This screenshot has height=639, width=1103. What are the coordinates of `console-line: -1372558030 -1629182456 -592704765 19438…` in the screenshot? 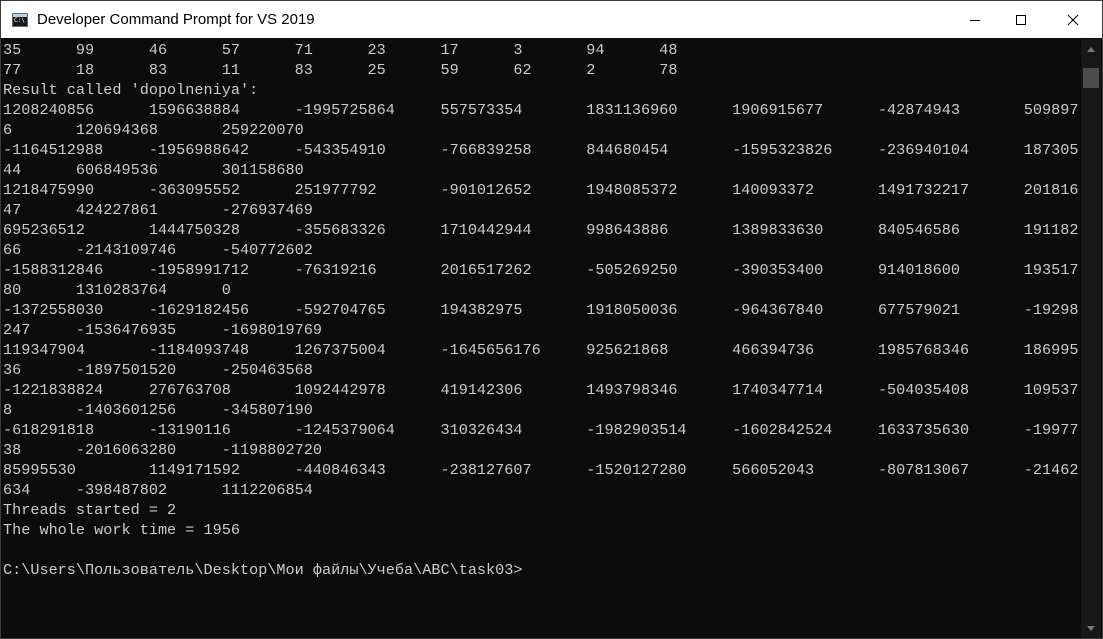 It's located at (541, 310).